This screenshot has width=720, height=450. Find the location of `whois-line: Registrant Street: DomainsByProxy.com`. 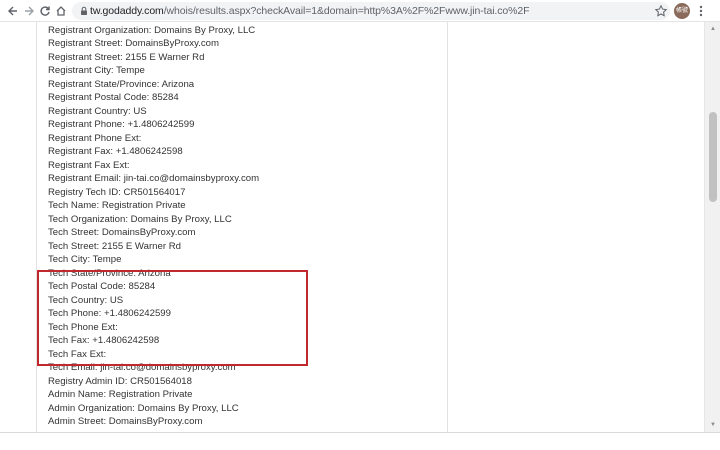

whois-line: Registrant Street: DomainsByProxy.com is located at coordinates (133, 43).